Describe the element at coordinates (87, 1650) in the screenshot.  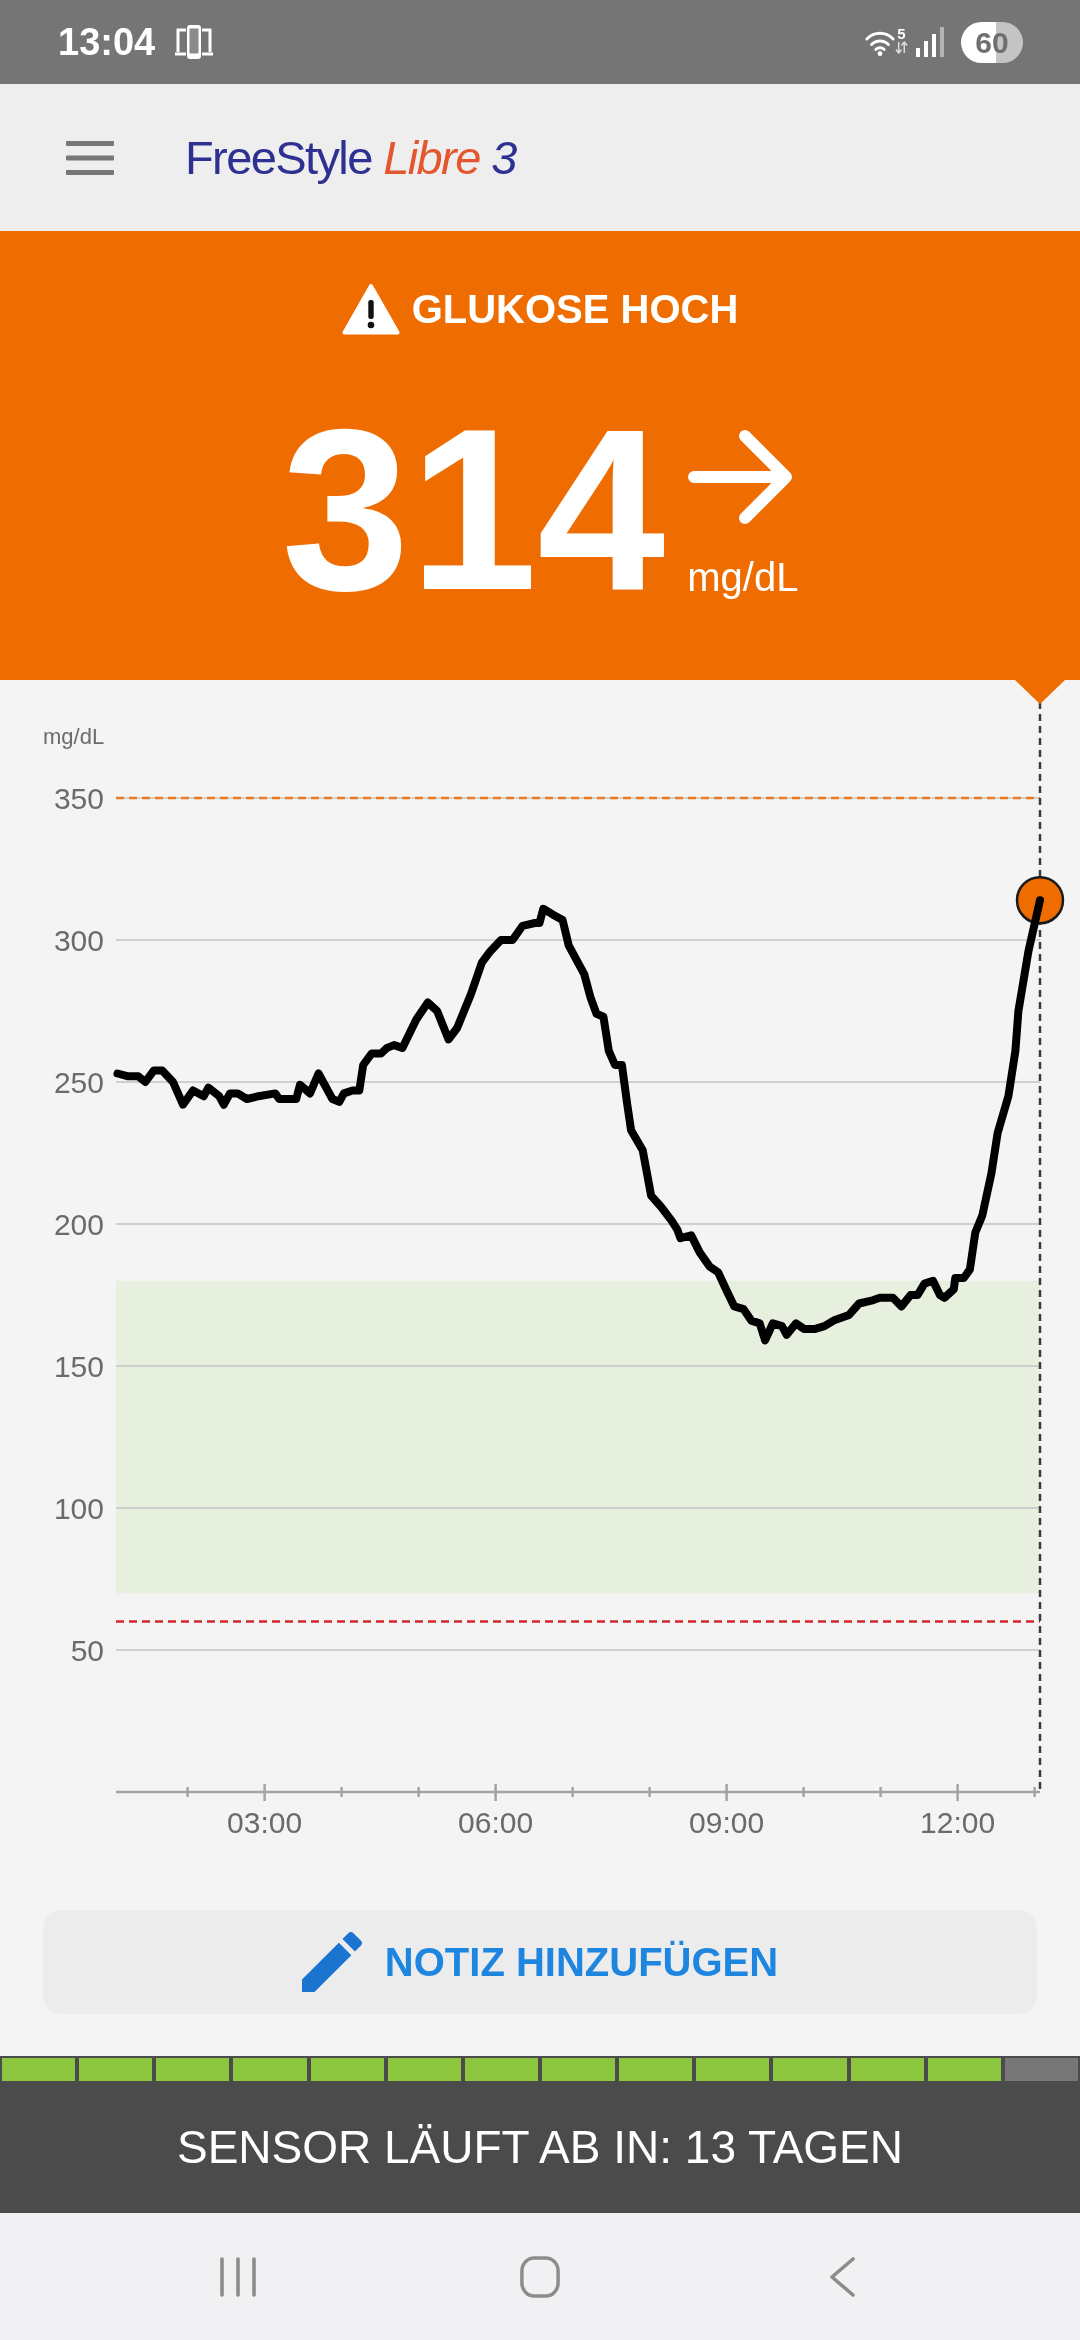
I see `y-axis-label: 50` at that location.